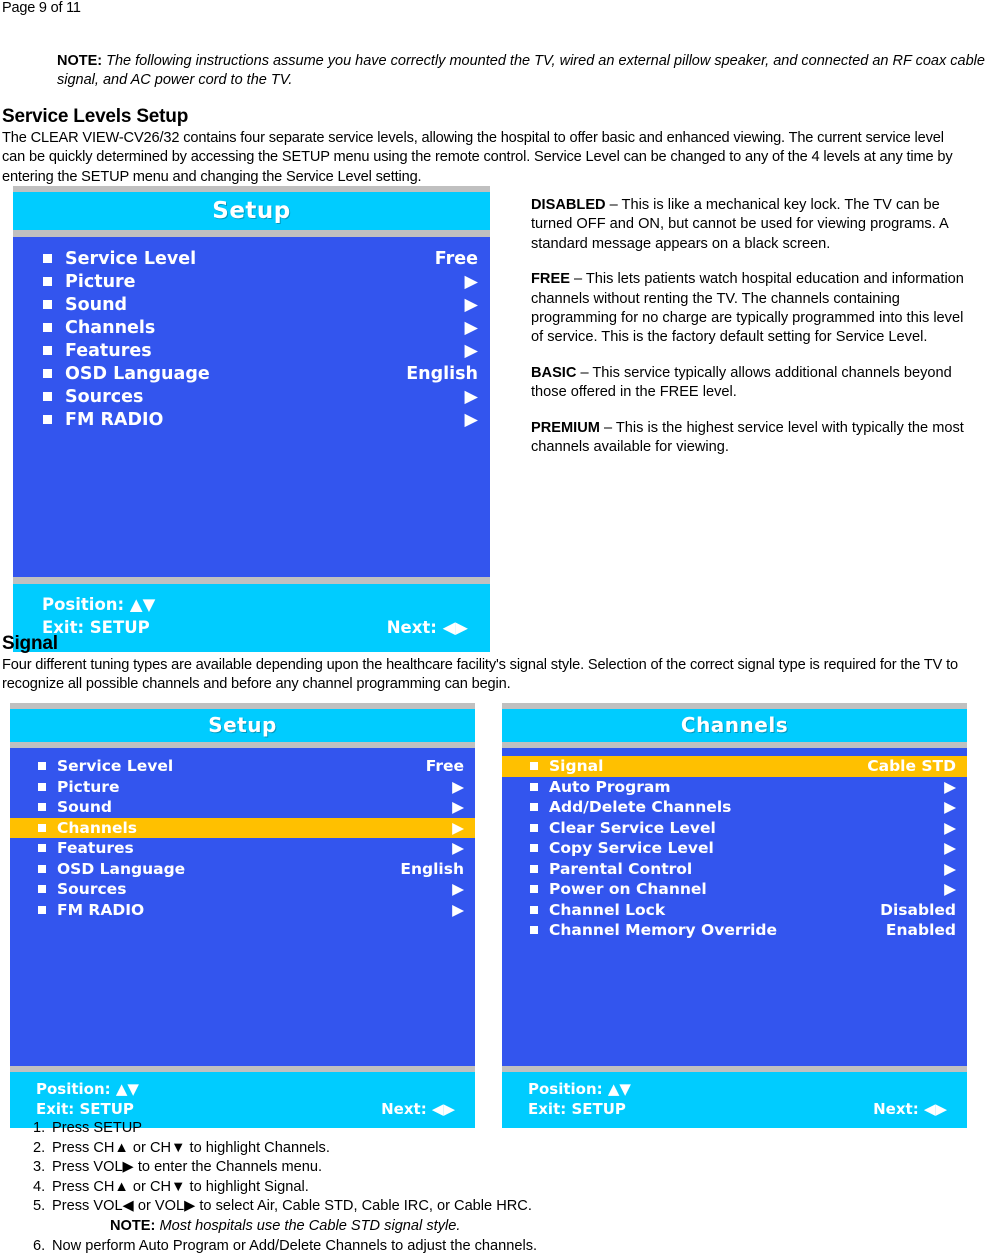 Image resolution: width=991 pixels, height=1256 pixels. Describe the element at coordinates (84, 807) in the screenshot. I see `menu-item-label: Sound` at that location.